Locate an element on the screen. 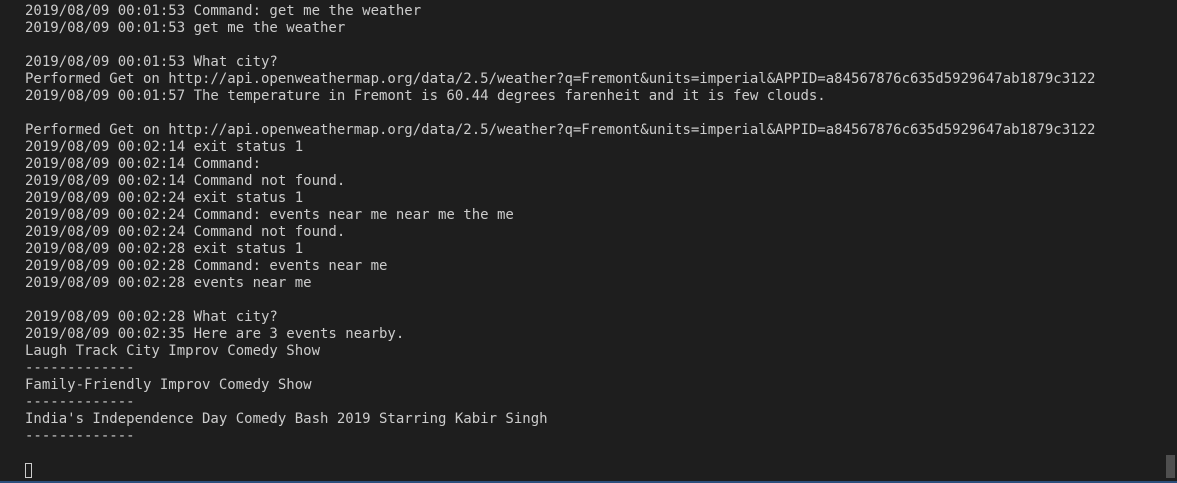  terminal-line: 2019/08/09 00:02:28 exit status 1 is located at coordinates (164, 249).